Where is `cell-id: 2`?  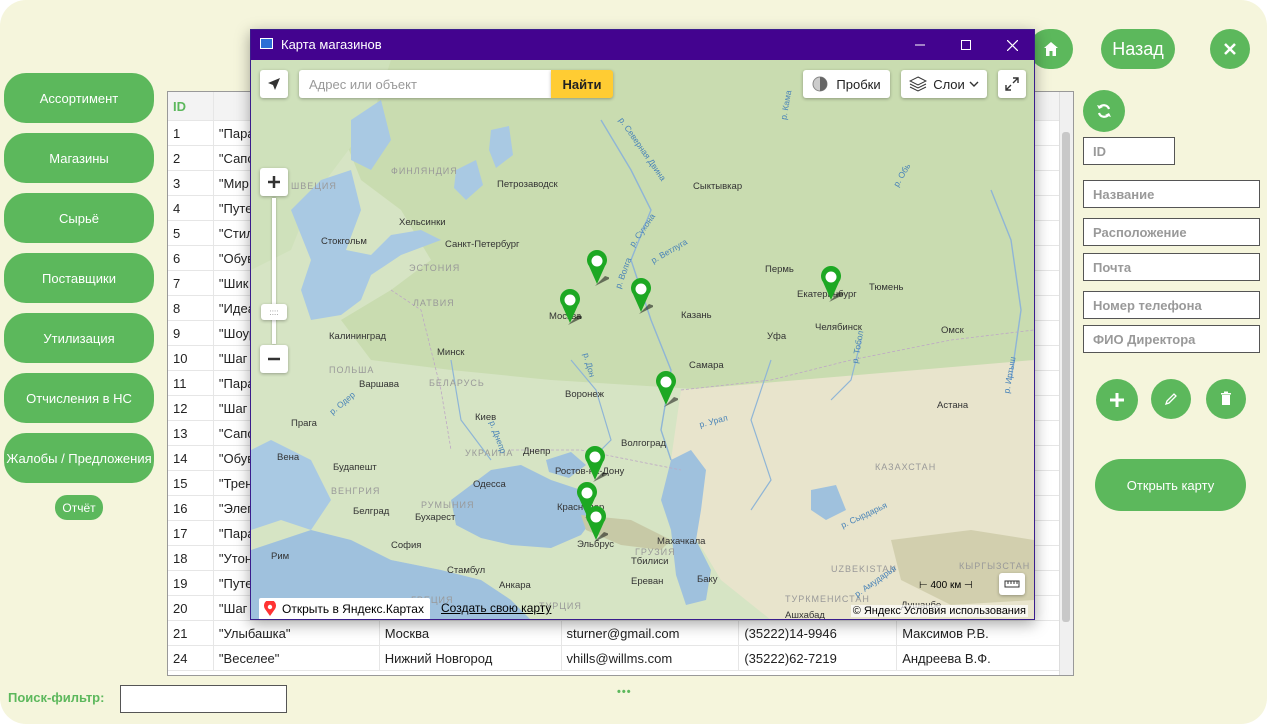
cell-id: 2 is located at coordinates (191, 158).